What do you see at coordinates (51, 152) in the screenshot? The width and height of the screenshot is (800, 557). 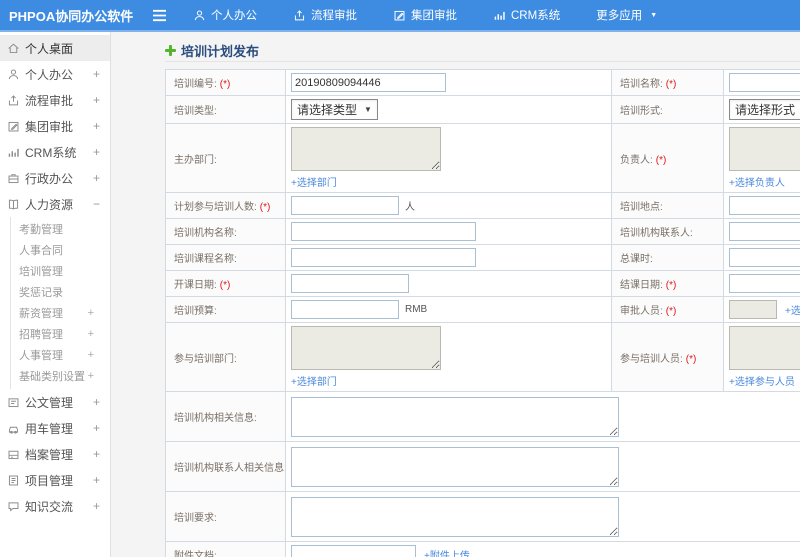 I see `sidebar-item-label: CRM系统` at bounding box center [51, 152].